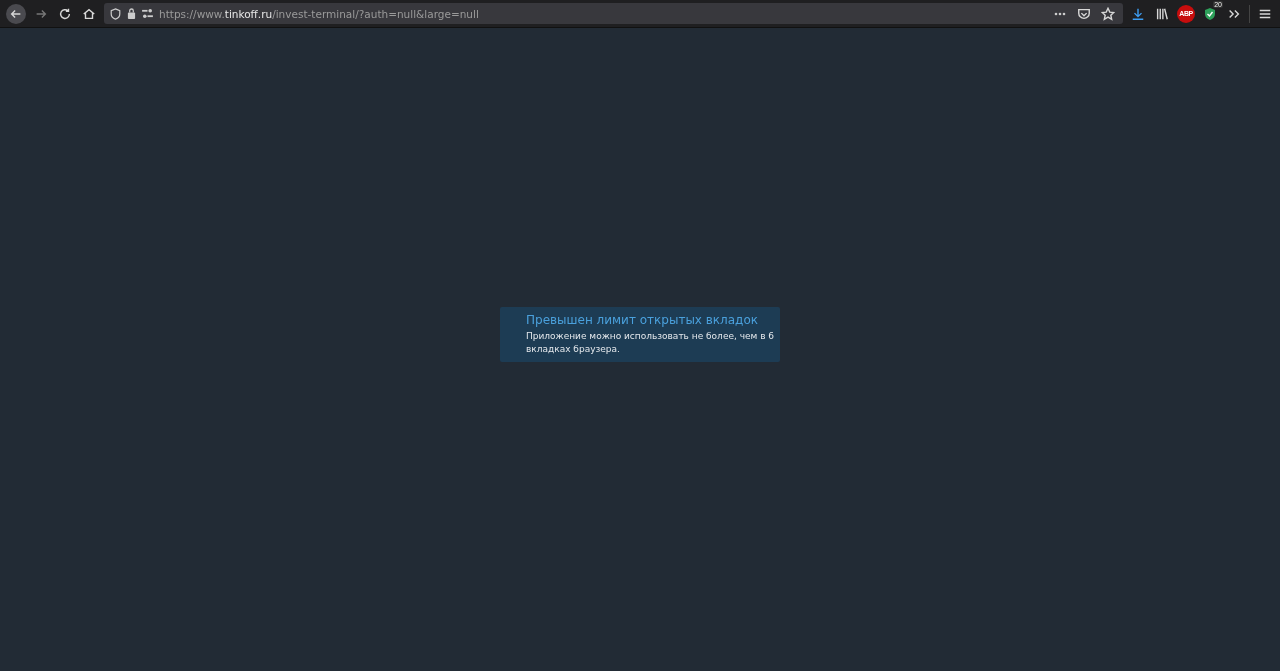 This screenshot has width=1280, height=671. What do you see at coordinates (16, 13) in the screenshot?
I see `back-button` at bounding box center [16, 13].